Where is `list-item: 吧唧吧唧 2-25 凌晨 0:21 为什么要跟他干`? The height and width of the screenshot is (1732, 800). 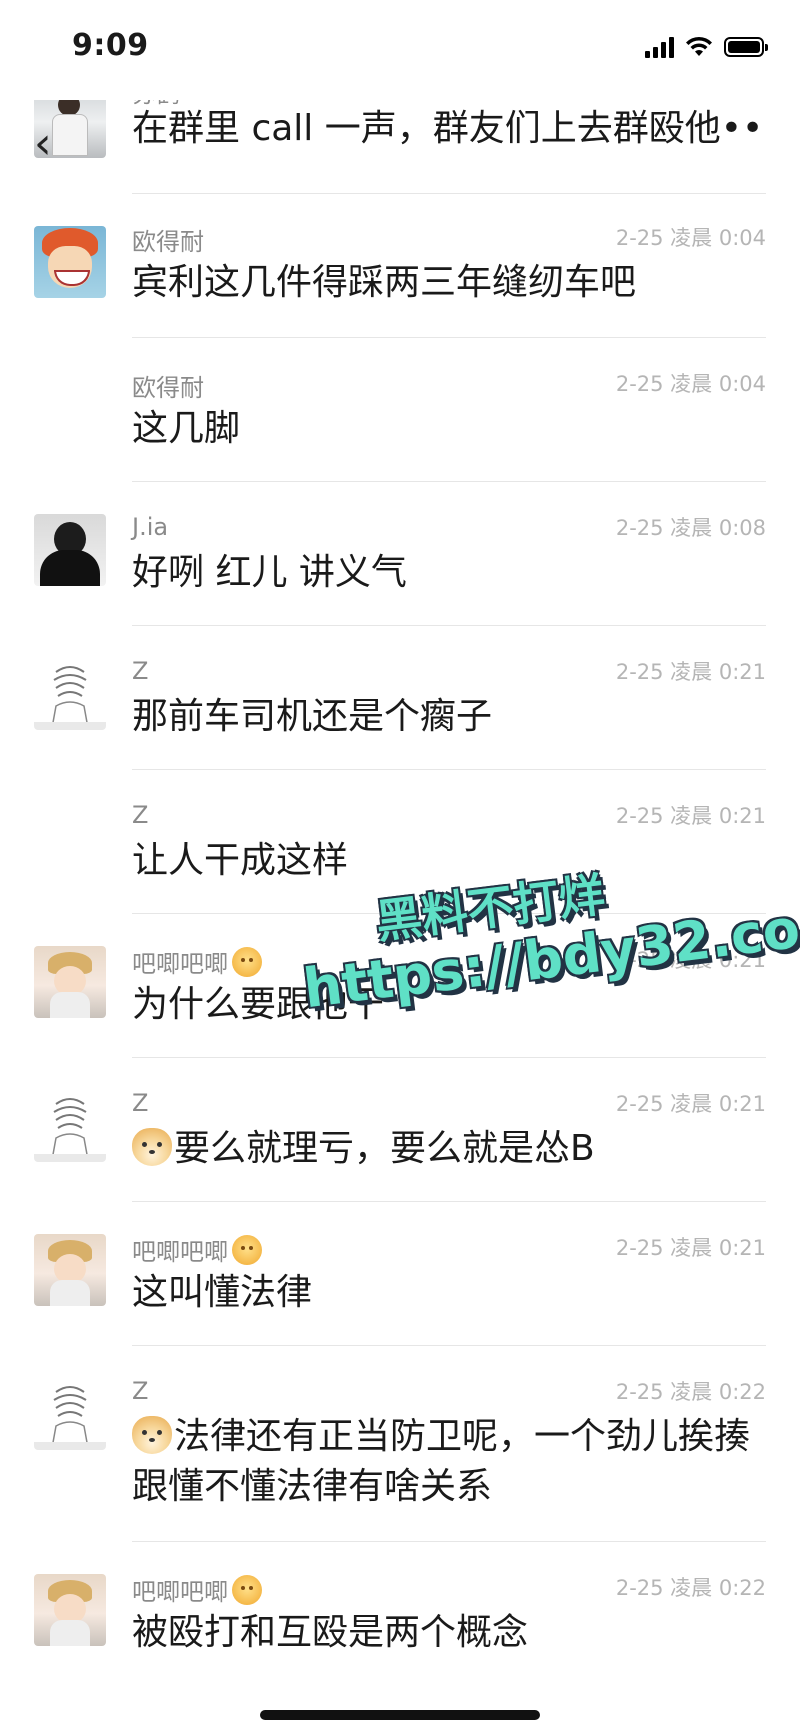
list-item: 吧唧吧唧 2-25 凌晨 0:21 为什么要跟他干 is located at coordinates (400, 986).